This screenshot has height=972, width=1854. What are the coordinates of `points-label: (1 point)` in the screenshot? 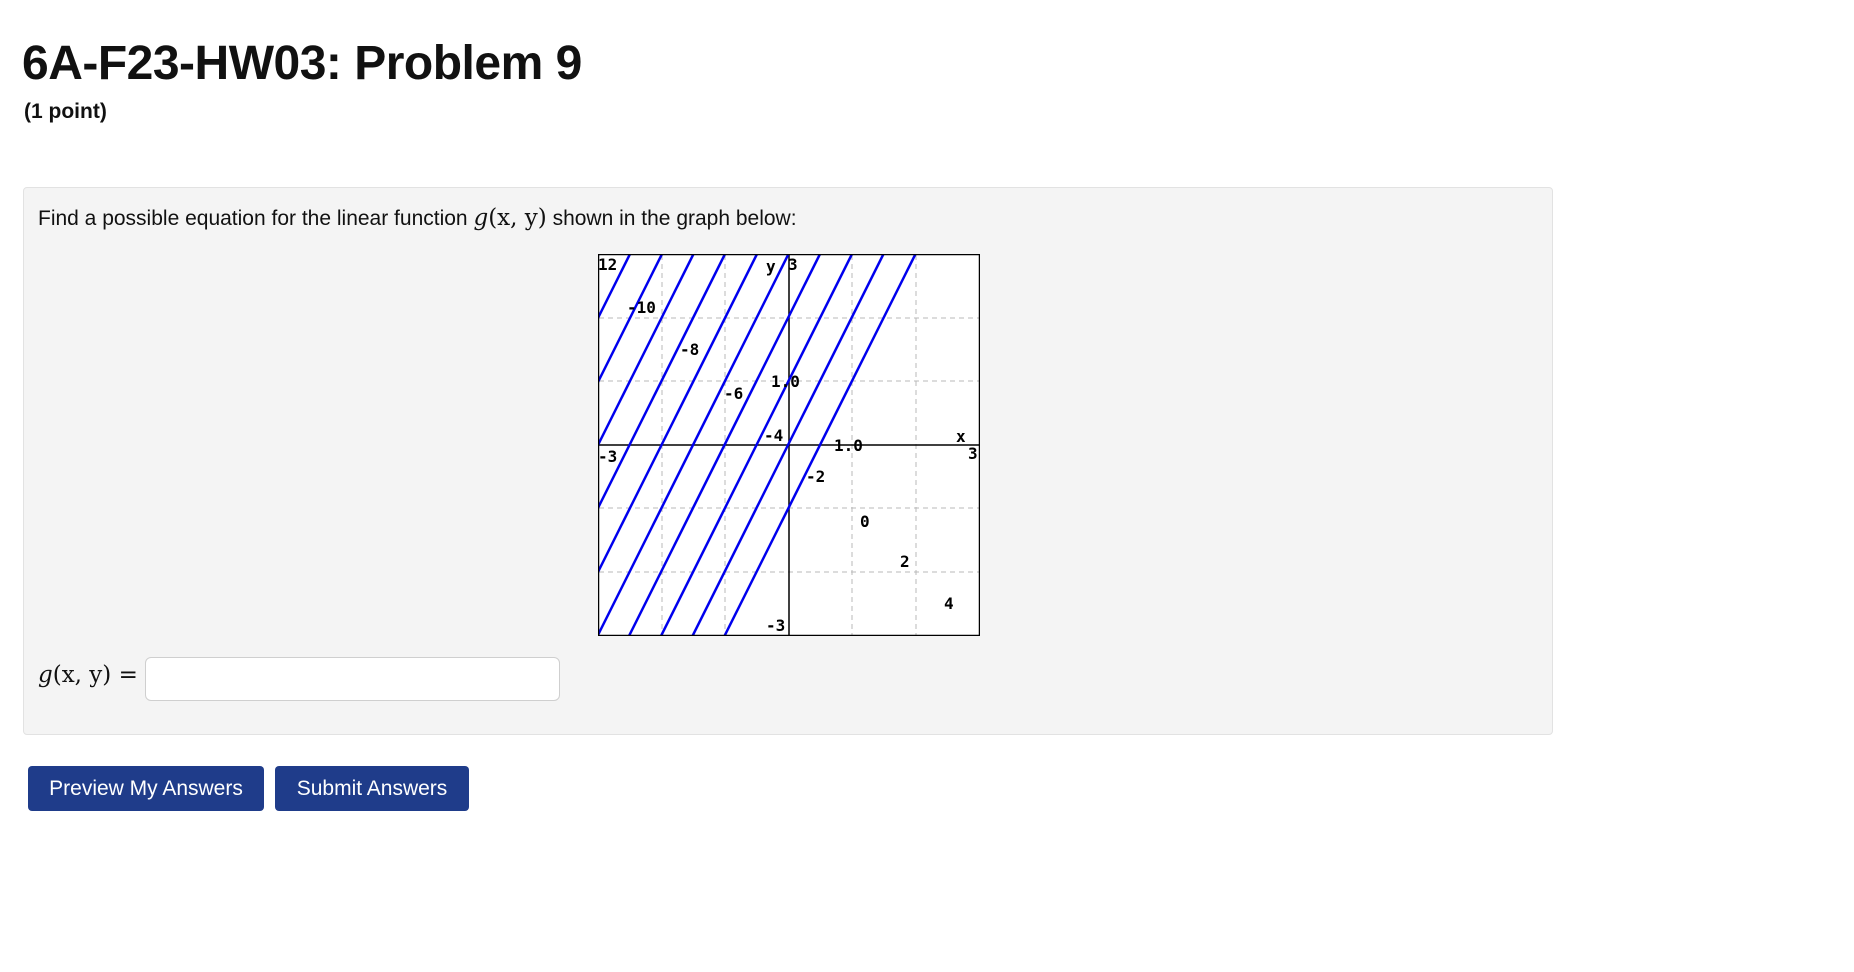 It's located at (65, 111).